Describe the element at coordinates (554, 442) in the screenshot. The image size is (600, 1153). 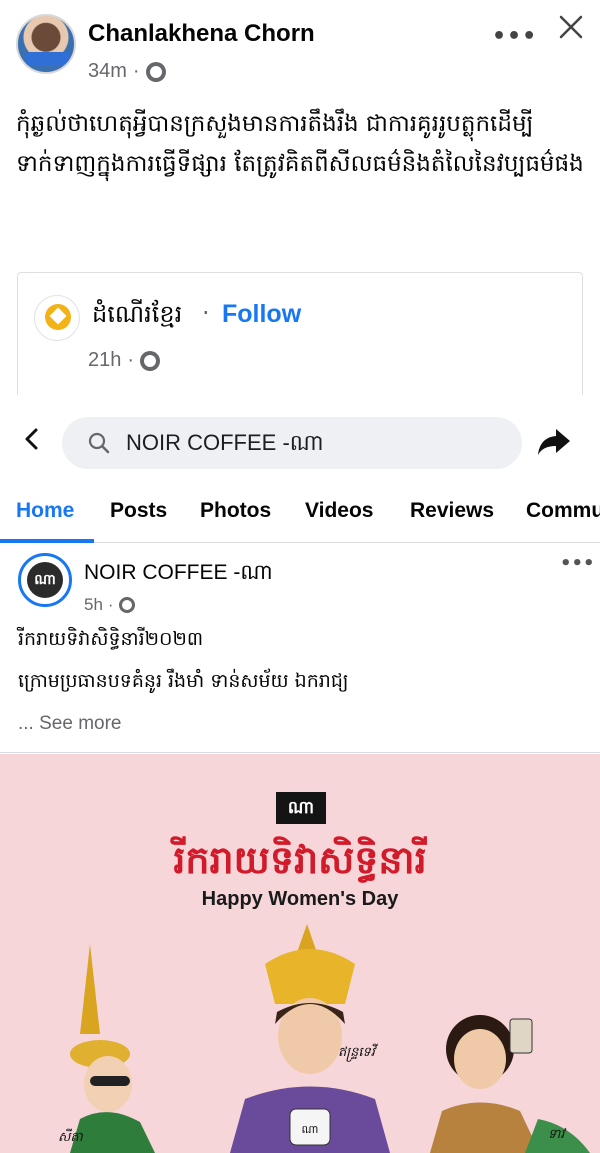
I see `share-icon` at that location.